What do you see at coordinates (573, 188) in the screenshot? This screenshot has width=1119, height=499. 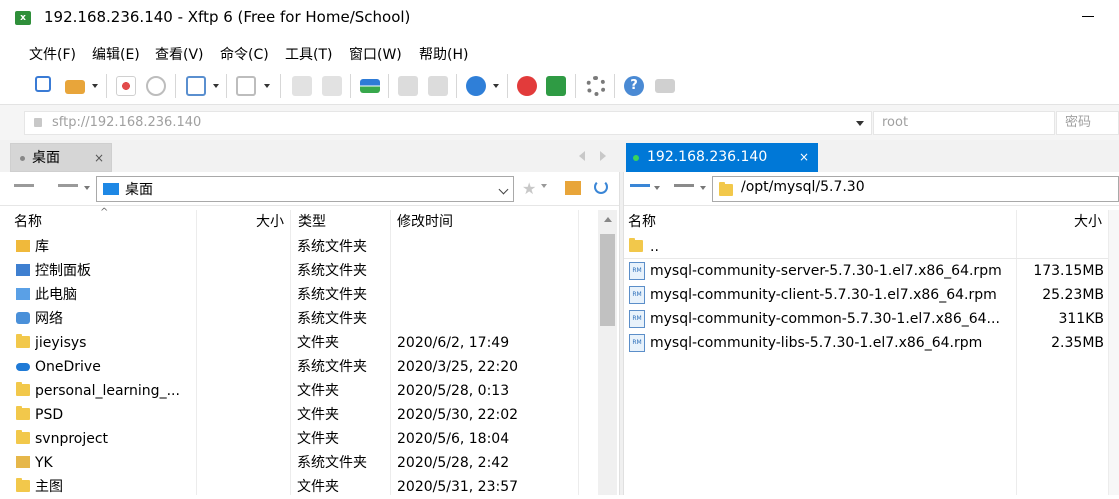 I see `home-icon` at bounding box center [573, 188].